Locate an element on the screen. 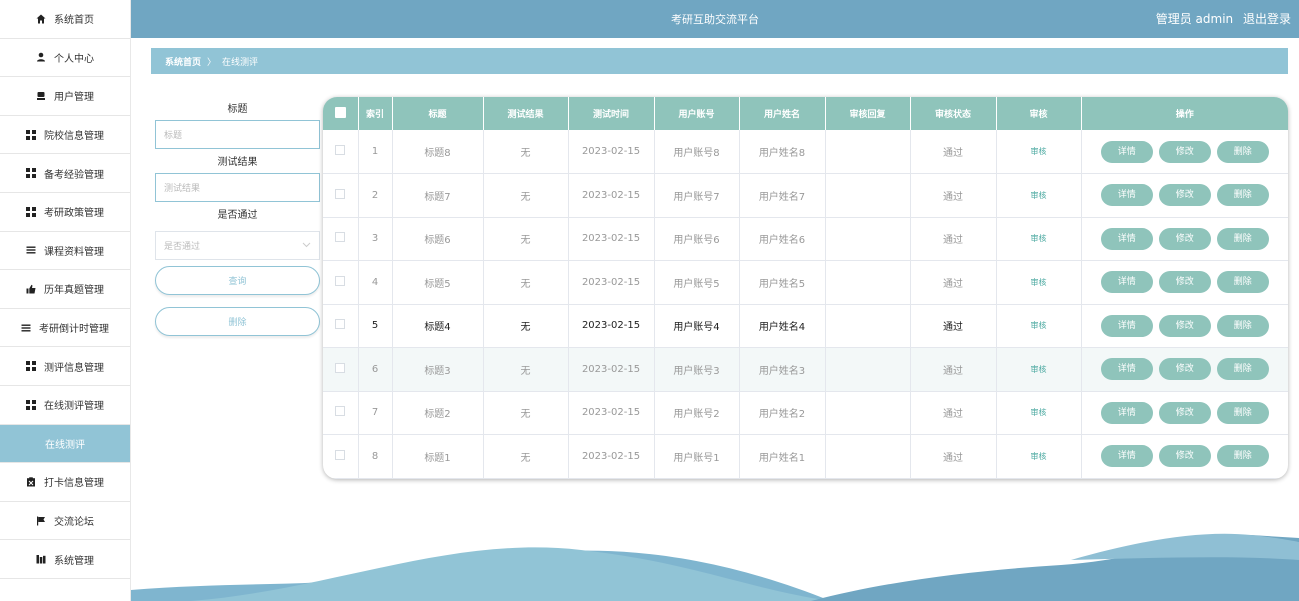  sidebar-item-2: 用户管理 is located at coordinates (65, 96).